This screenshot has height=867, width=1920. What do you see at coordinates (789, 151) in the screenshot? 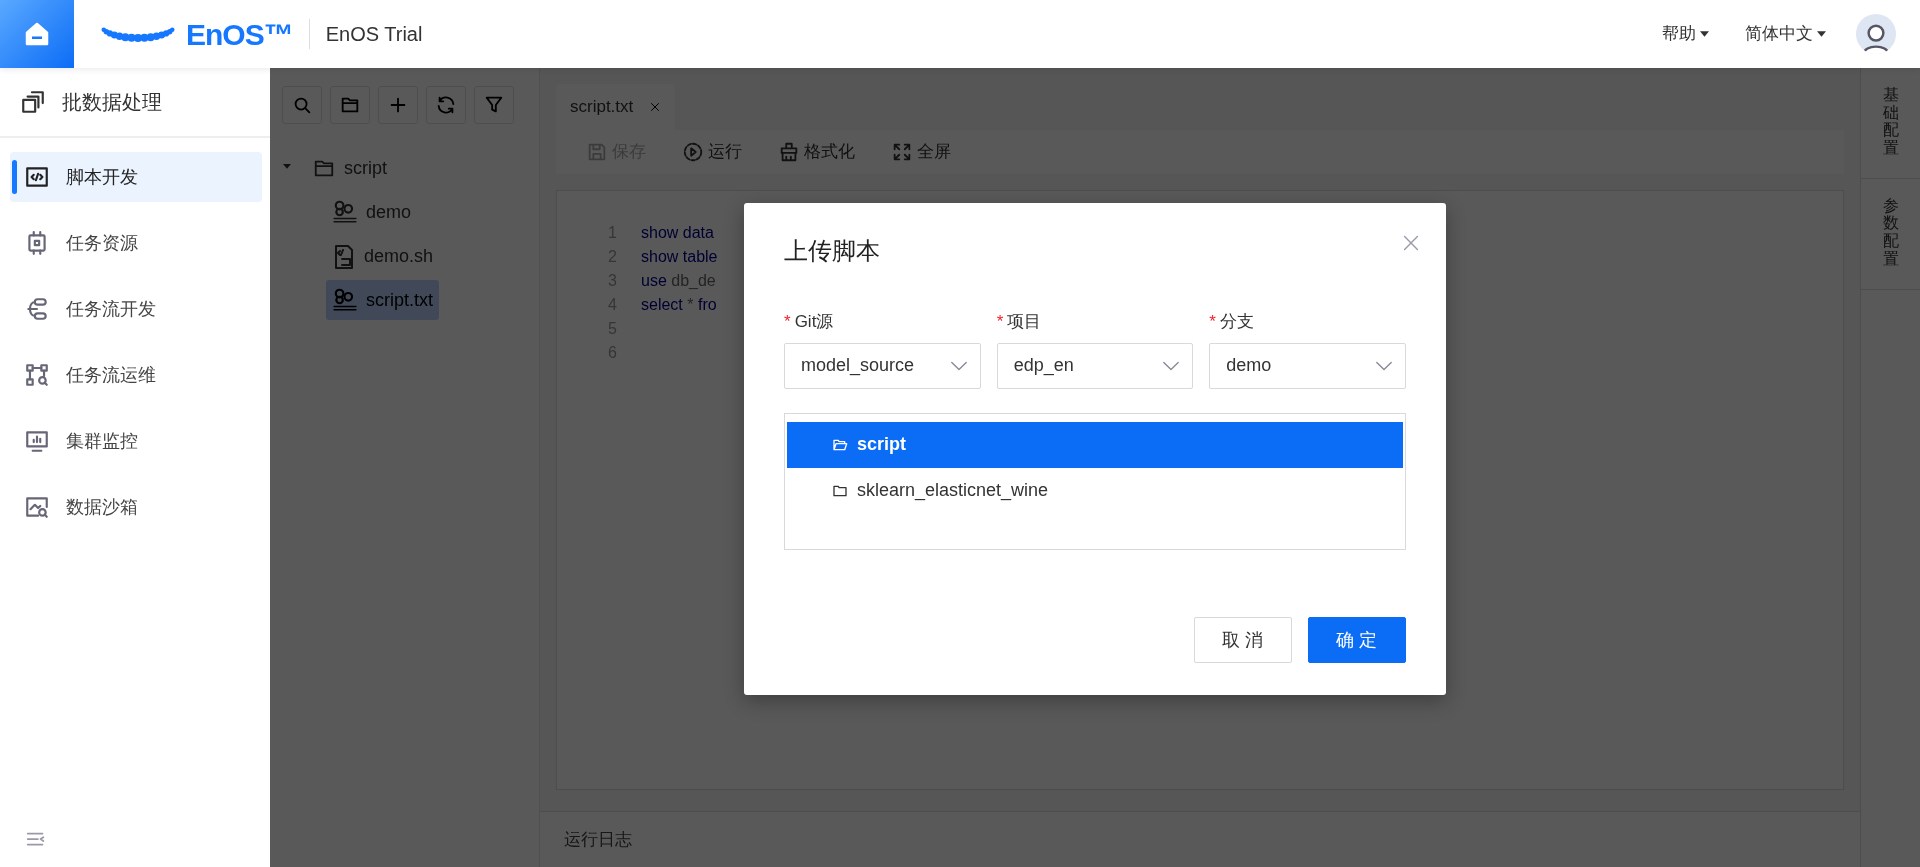
I see `brush-icon` at bounding box center [789, 151].